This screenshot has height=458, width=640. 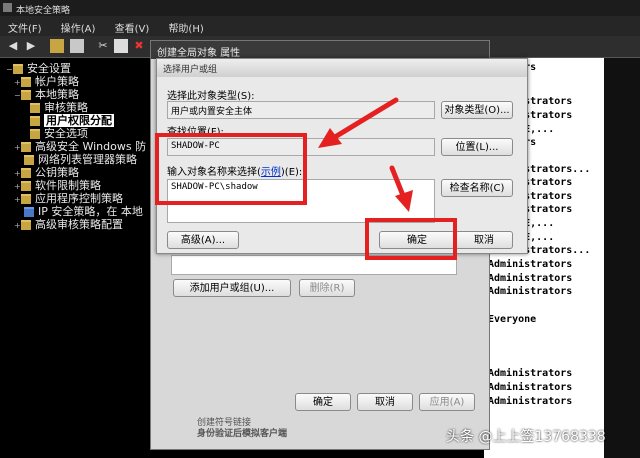 What do you see at coordinates (365, 154) in the screenshot?
I see `annotation-arrows` at bounding box center [365, 154].